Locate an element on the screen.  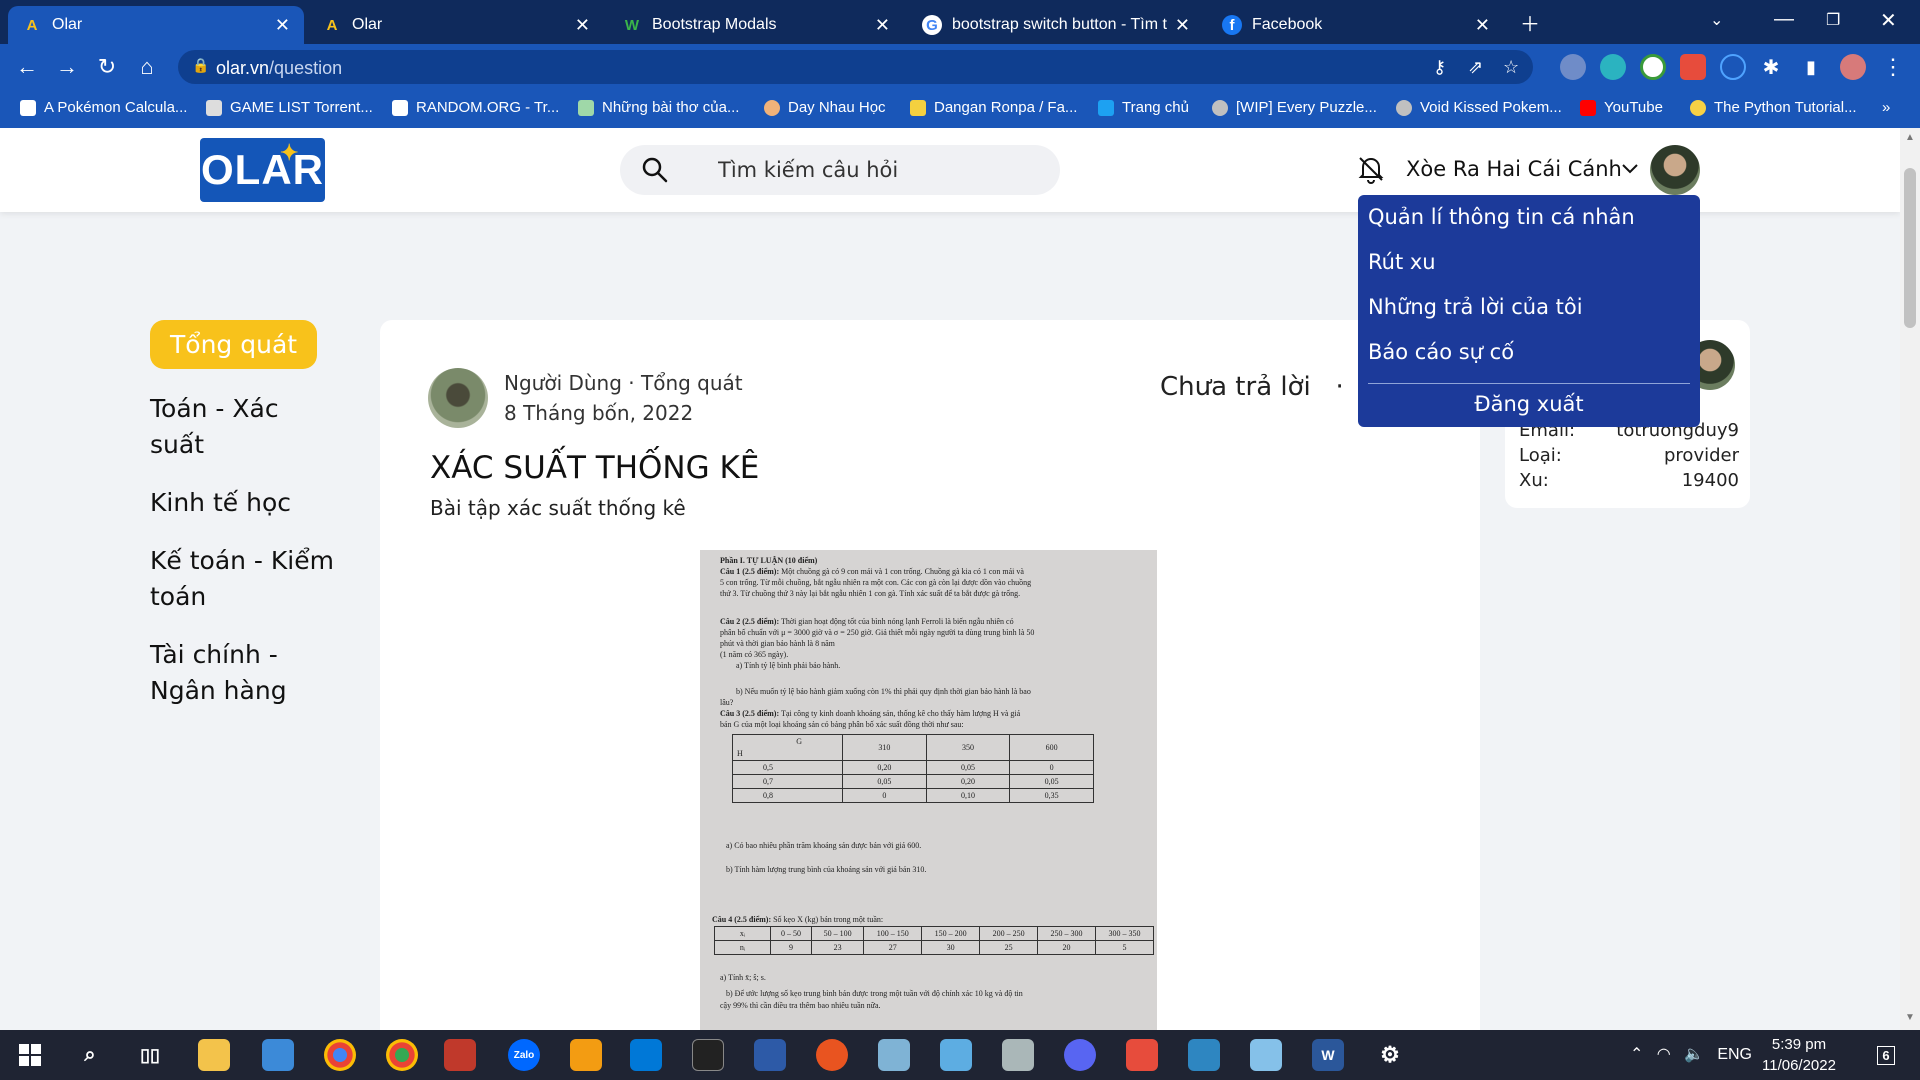
category-item: Tài chính - Ngân hàng is located at coordinates (245, 673).